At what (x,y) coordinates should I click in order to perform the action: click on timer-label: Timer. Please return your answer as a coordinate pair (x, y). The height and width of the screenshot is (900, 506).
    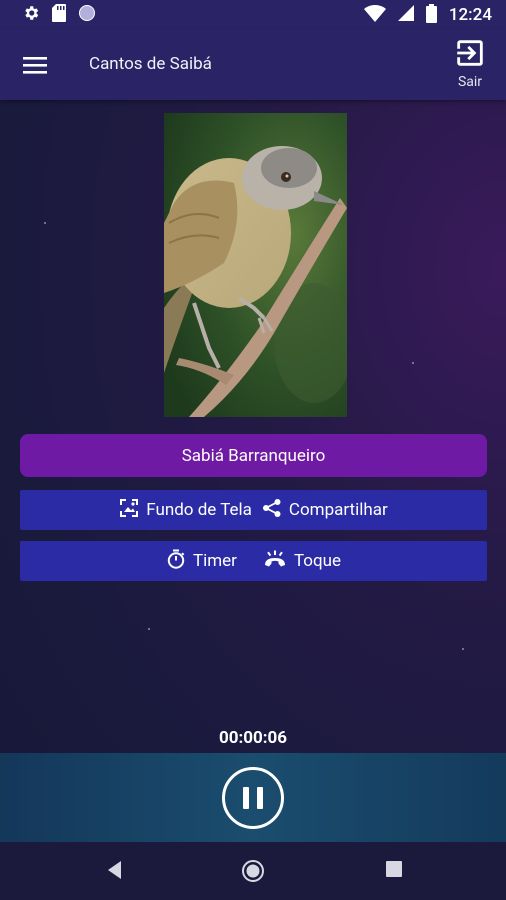
    Looking at the image, I should click on (214, 561).